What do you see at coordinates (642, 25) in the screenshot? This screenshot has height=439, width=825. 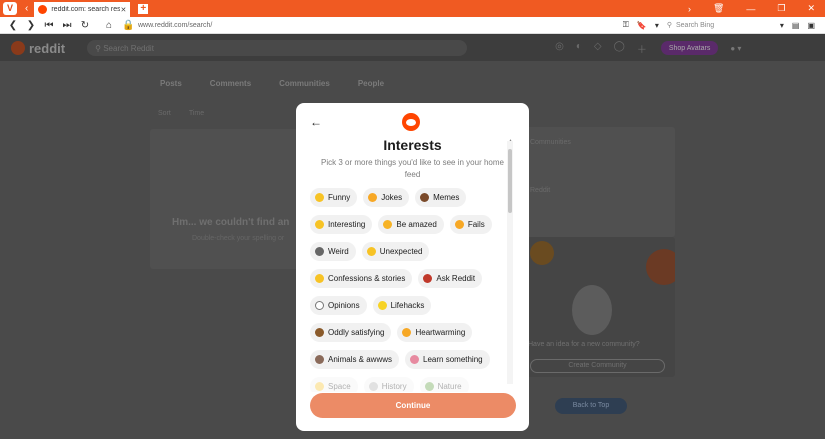 I see `bookmark-icon: 🔖` at bounding box center [642, 25].